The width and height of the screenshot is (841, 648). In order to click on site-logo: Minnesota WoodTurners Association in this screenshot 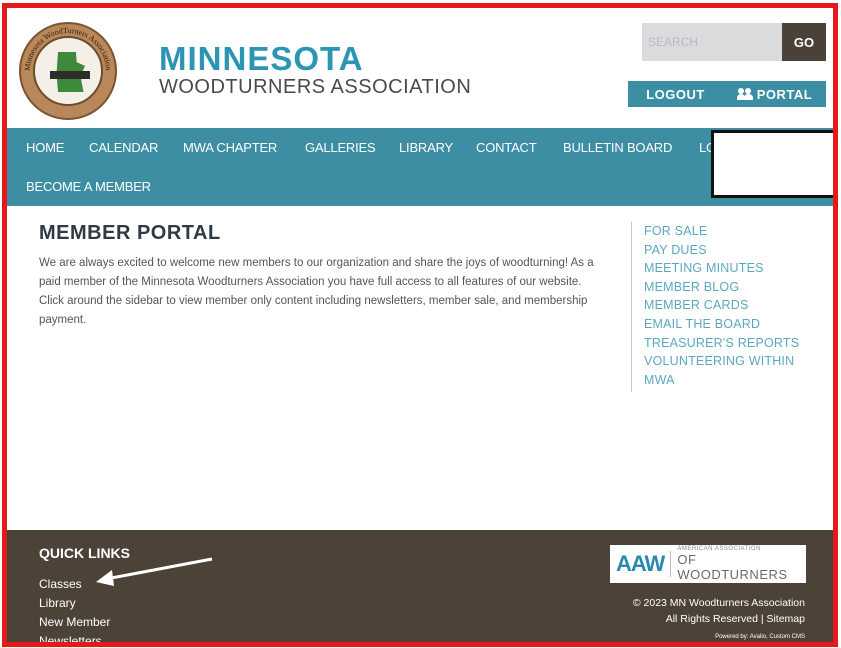, I will do `click(68, 71)`.